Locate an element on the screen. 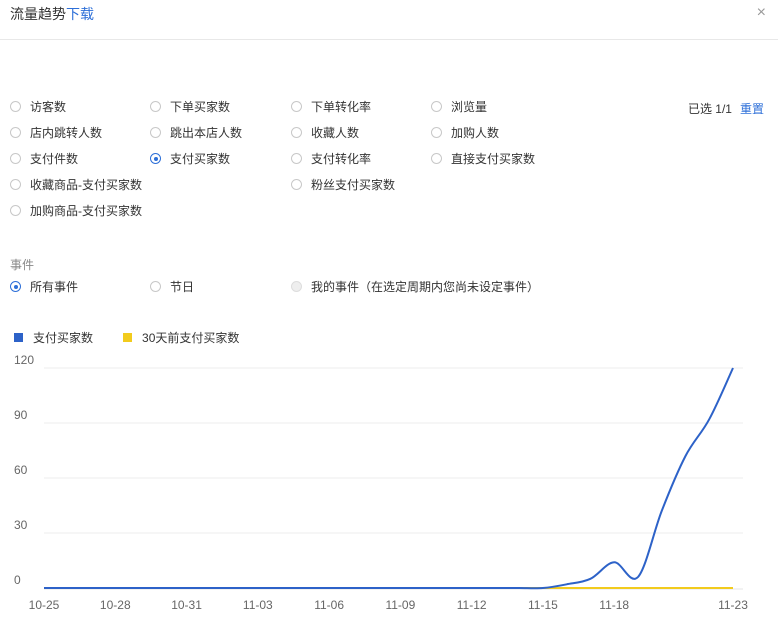 The width and height of the screenshot is (778, 619). metric-label: 跳出本店人数 is located at coordinates (206, 133).